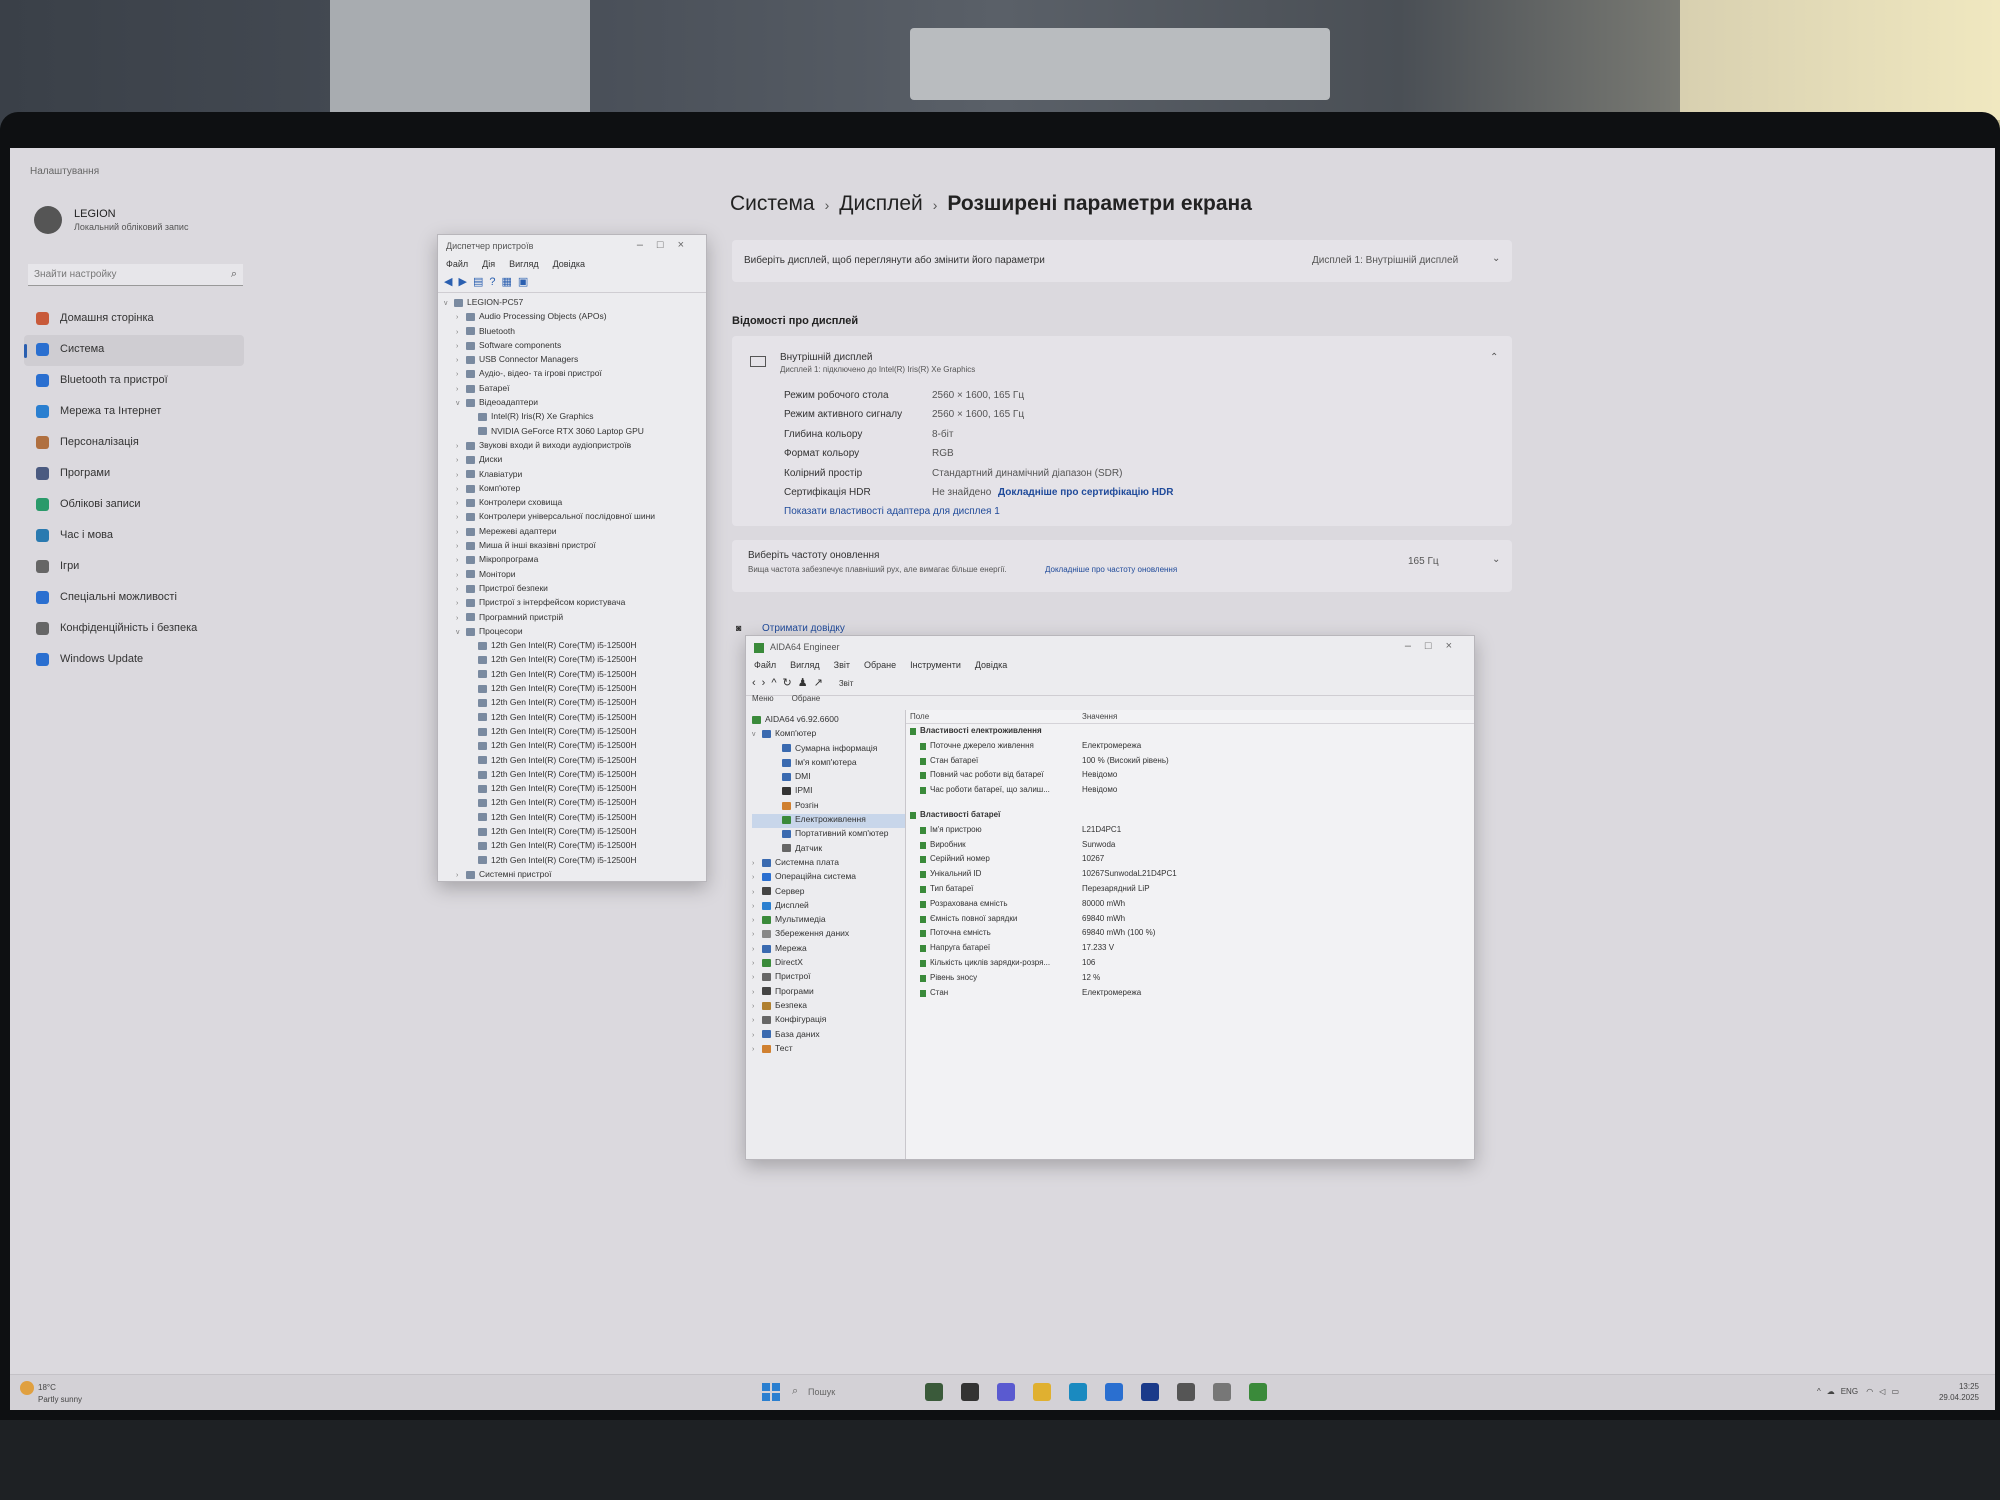 This screenshot has height=1500, width=2000. Describe the element at coordinates (51, 1392) in the screenshot. I see `weather-widget: 18°C Partly sunny` at that location.